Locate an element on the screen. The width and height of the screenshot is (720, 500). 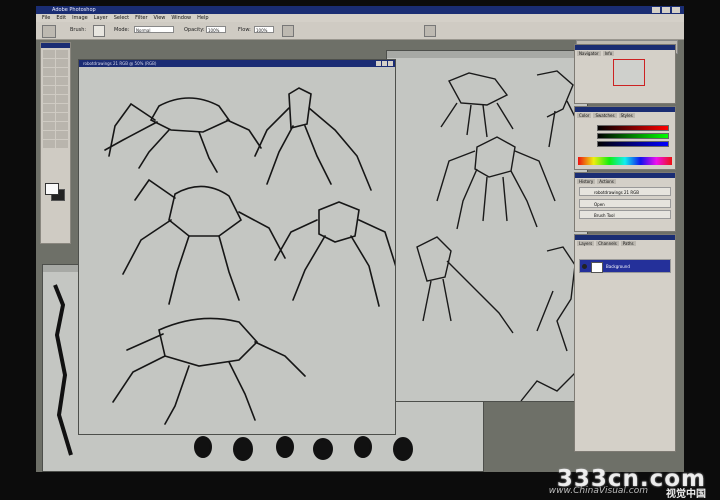
hand-tool-icon is located at coordinates (49, 144).